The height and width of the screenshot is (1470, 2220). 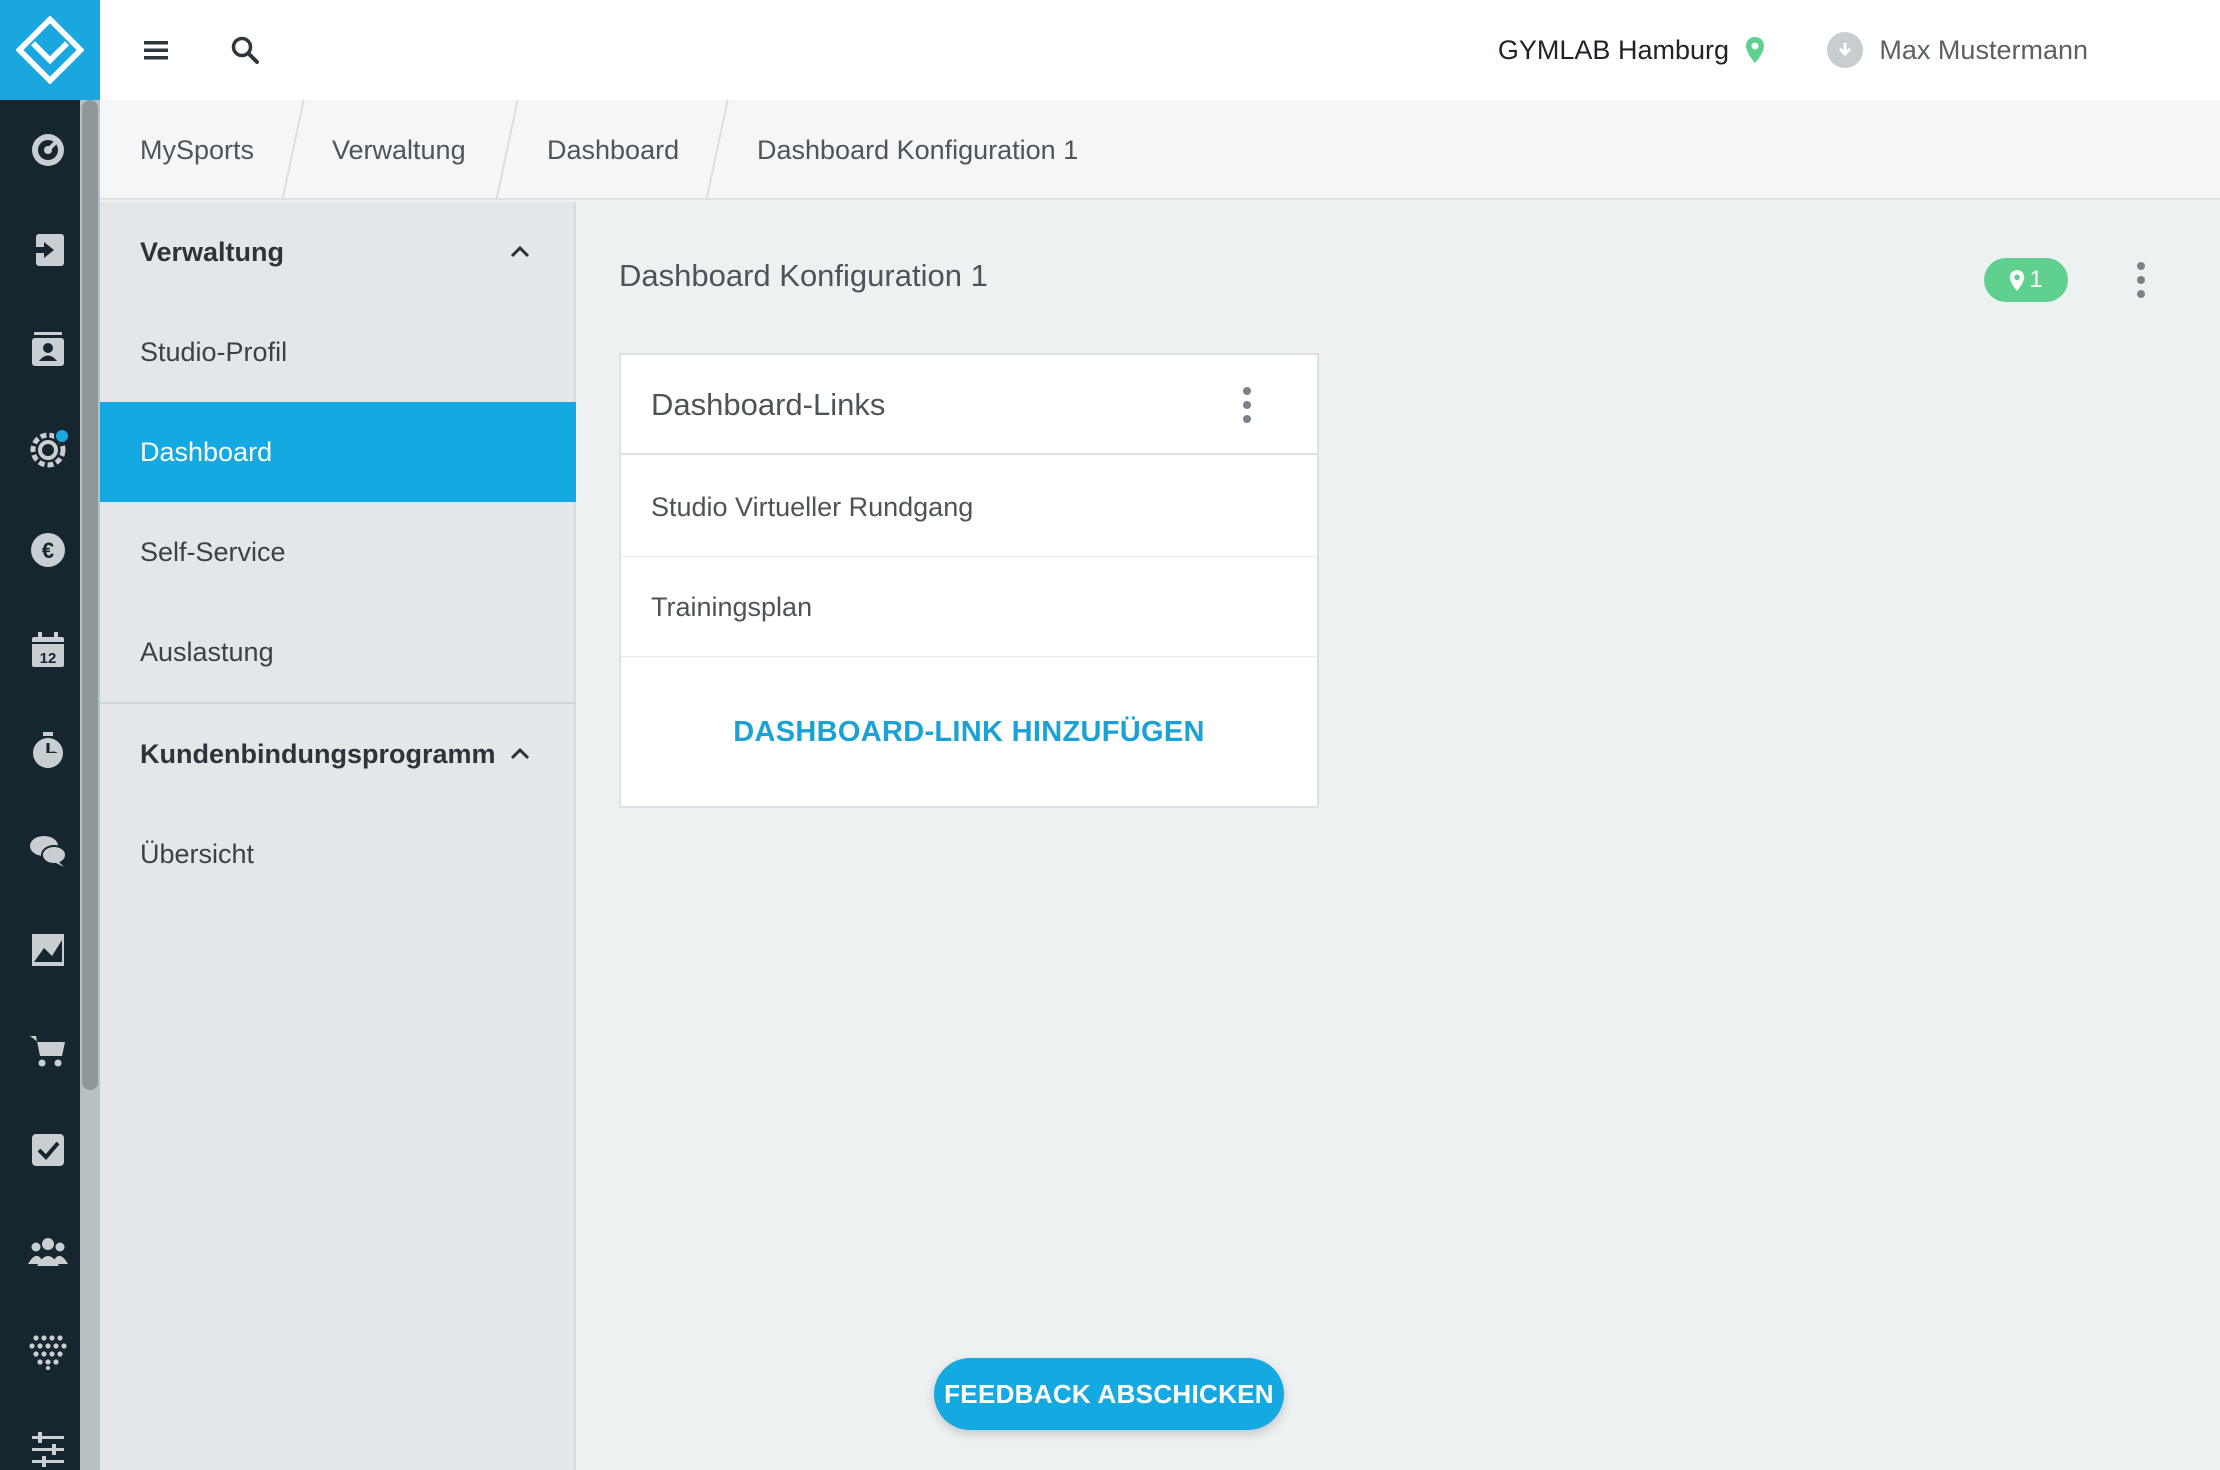 What do you see at coordinates (1160, 50) in the screenshot?
I see `top-bar: GYMLAB Hamburg Max Mustermann` at bounding box center [1160, 50].